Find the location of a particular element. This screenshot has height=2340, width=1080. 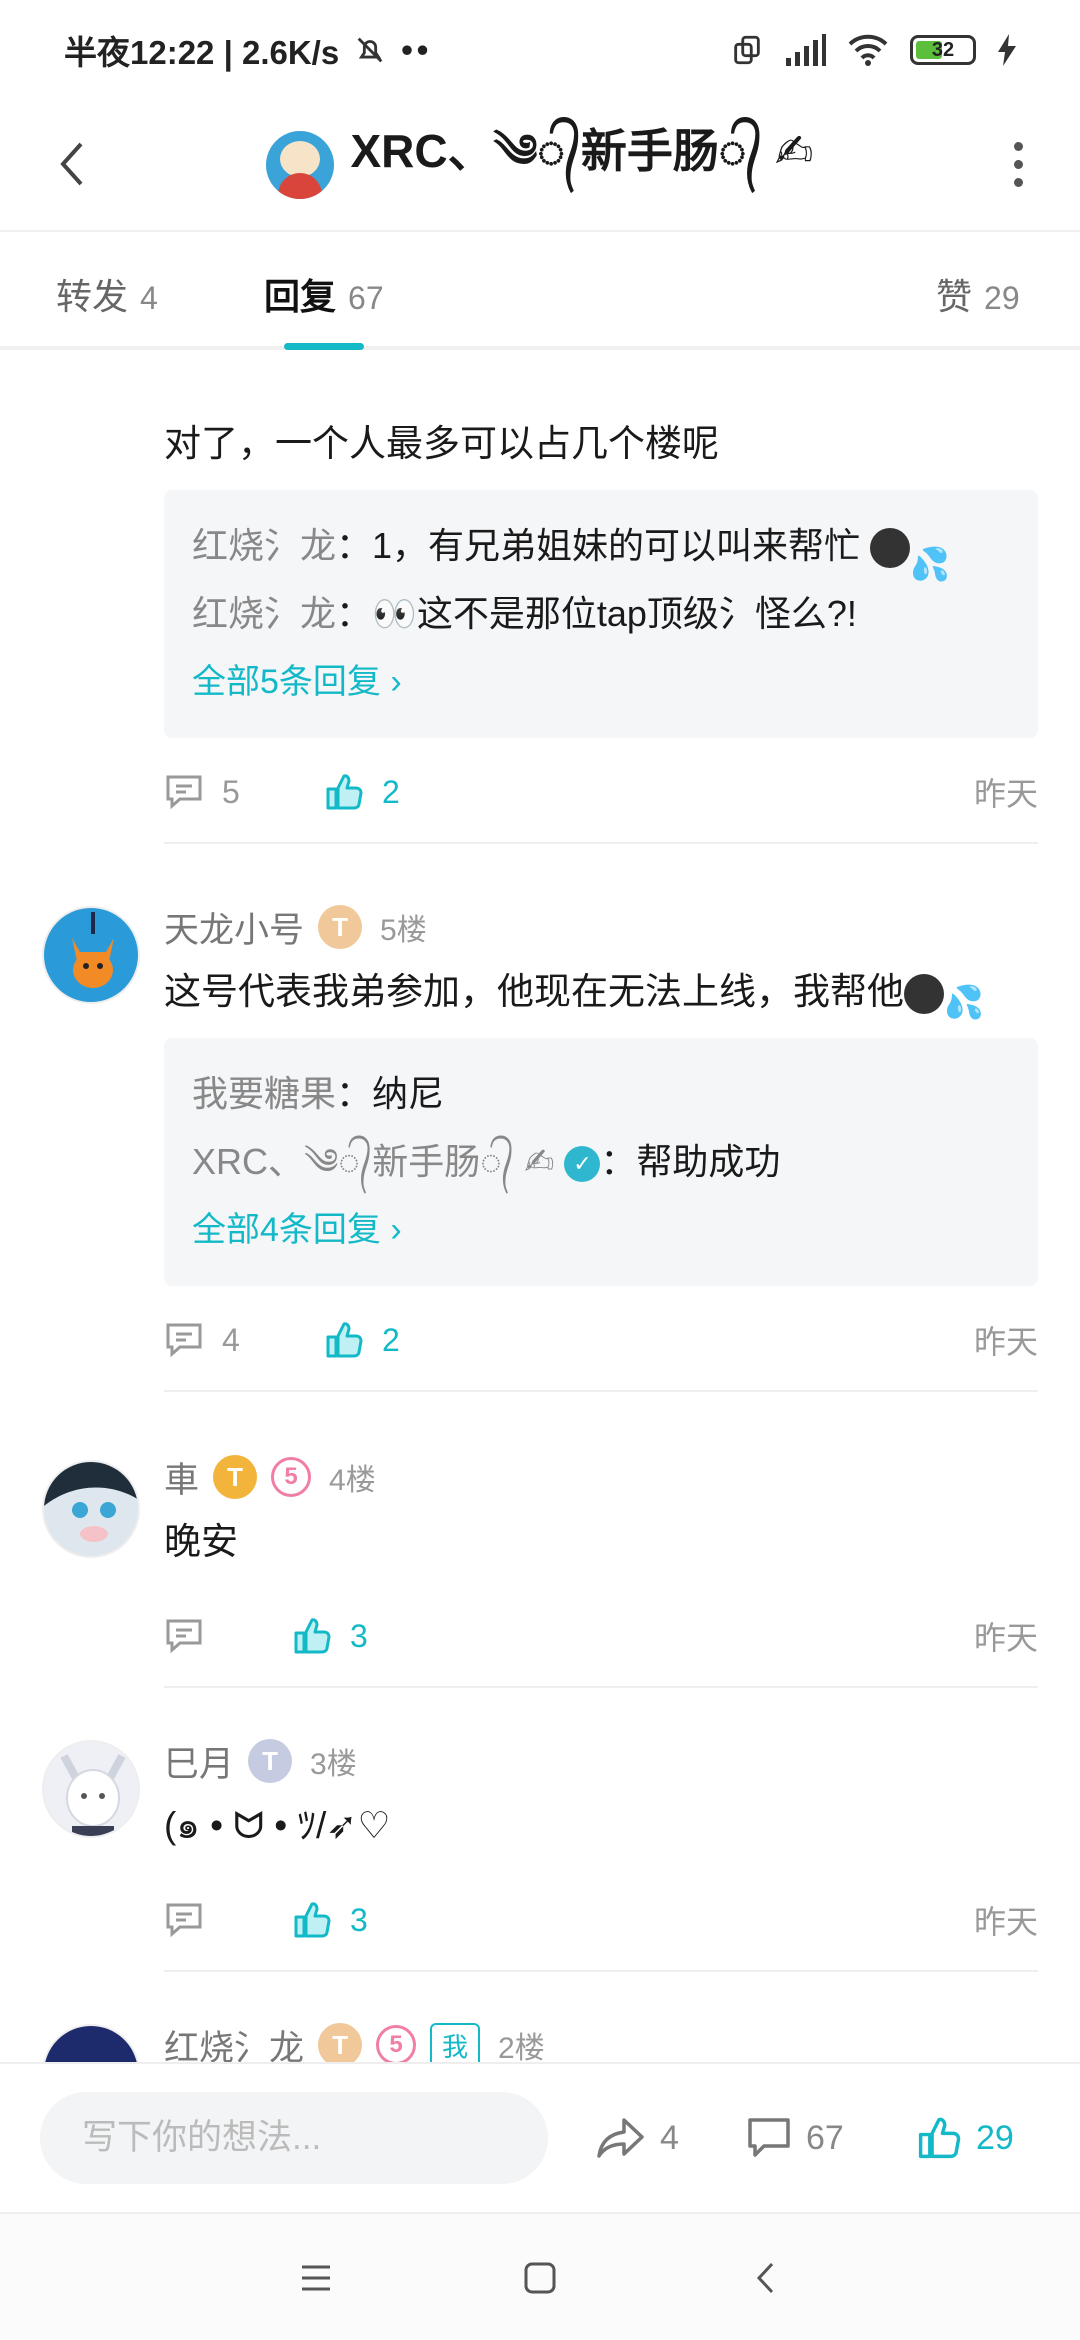

view-all-replies-link: 全部4条回复 › is located at coordinates (601, 1230).